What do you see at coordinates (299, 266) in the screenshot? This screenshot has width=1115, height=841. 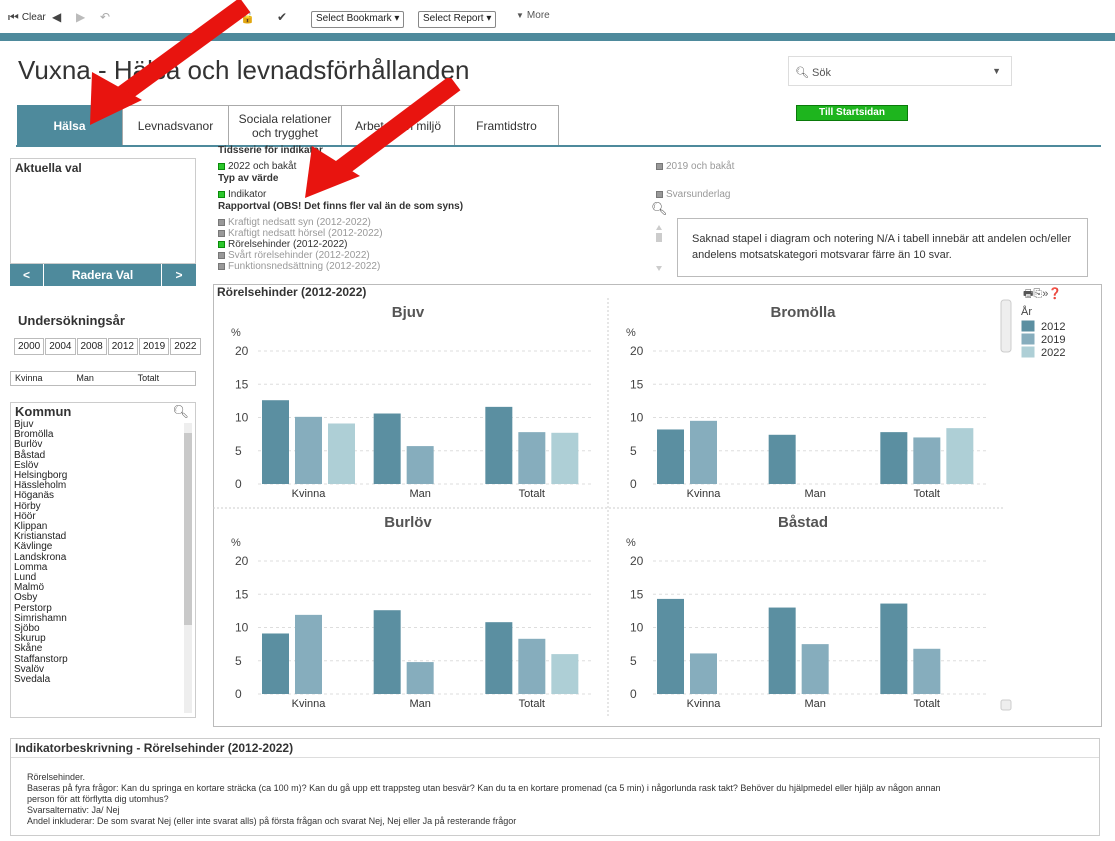 I see `report-option: Funktionsnedsättning (2012-2022)` at bounding box center [299, 266].